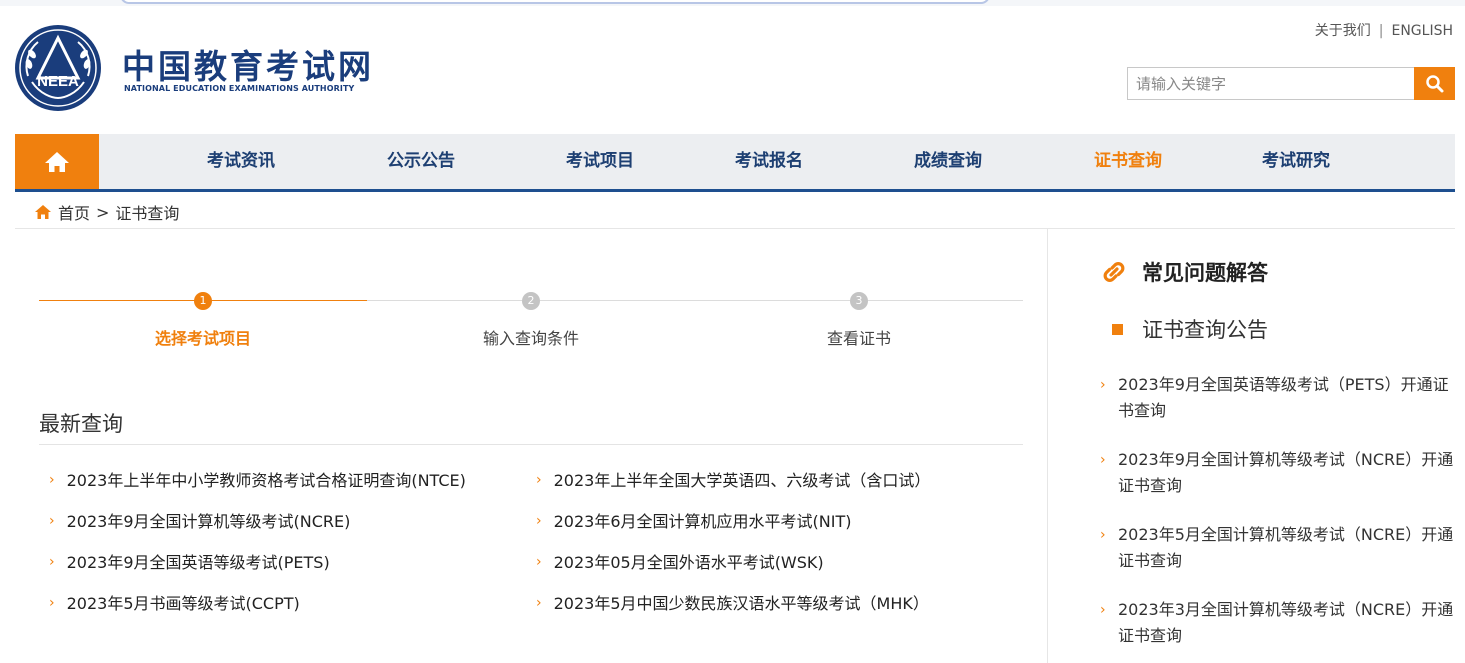  What do you see at coordinates (203, 301) in the screenshot?
I see `step-1-marker: 1` at bounding box center [203, 301].